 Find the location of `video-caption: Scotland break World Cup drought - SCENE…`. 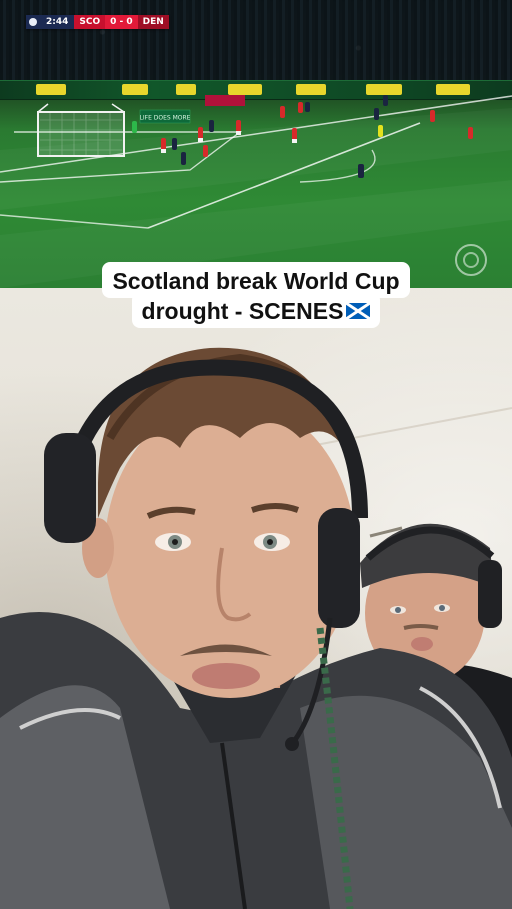

video-caption: Scotland break World Cup drought - SCENE… is located at coordinates (256, 295).